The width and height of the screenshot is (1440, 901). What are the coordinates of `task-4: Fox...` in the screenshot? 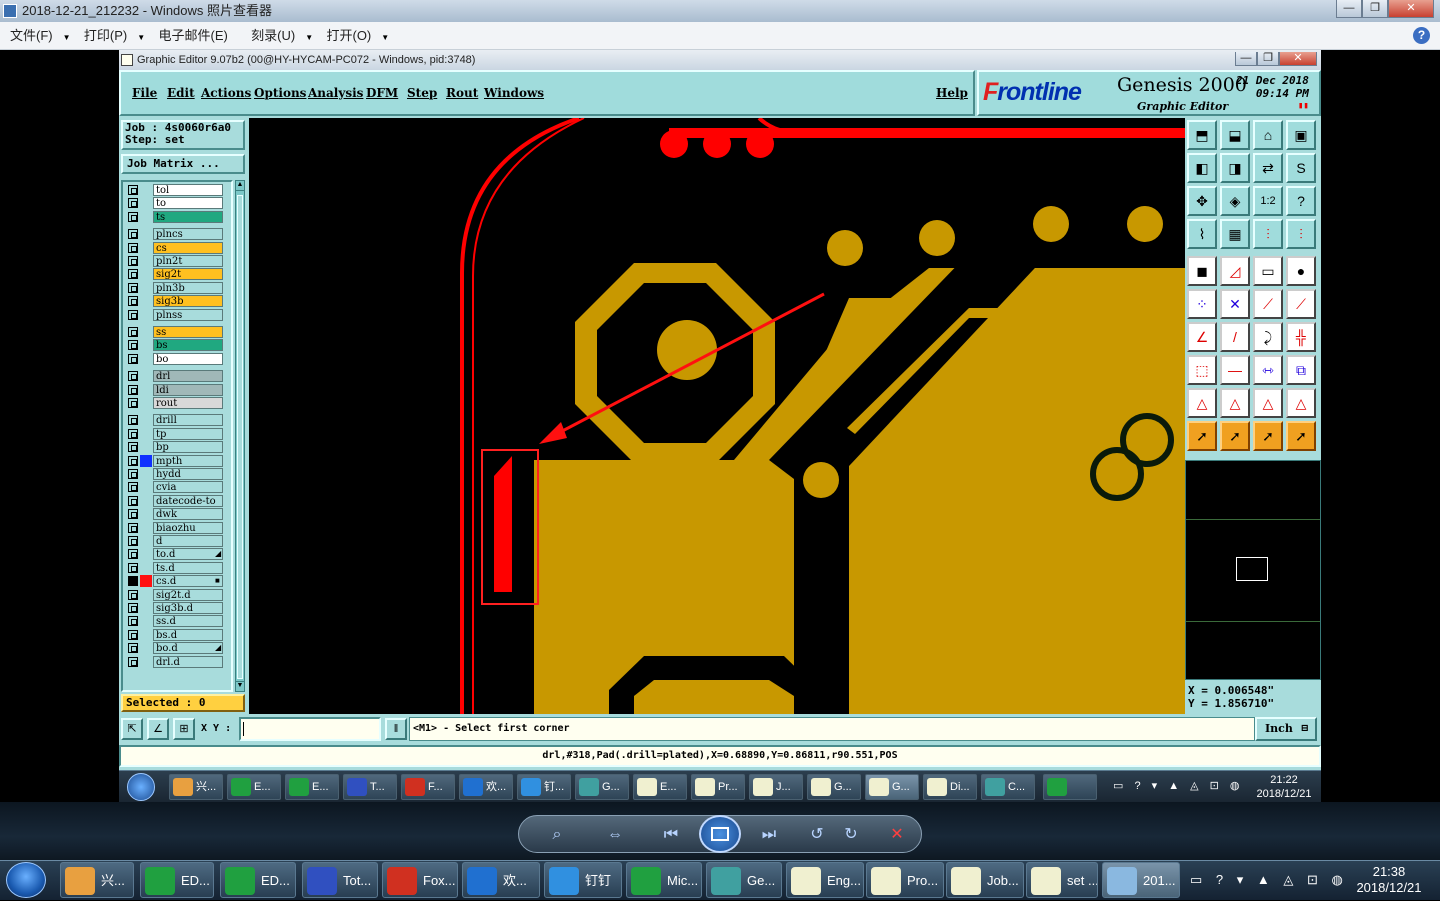 It's located at (420, 880).